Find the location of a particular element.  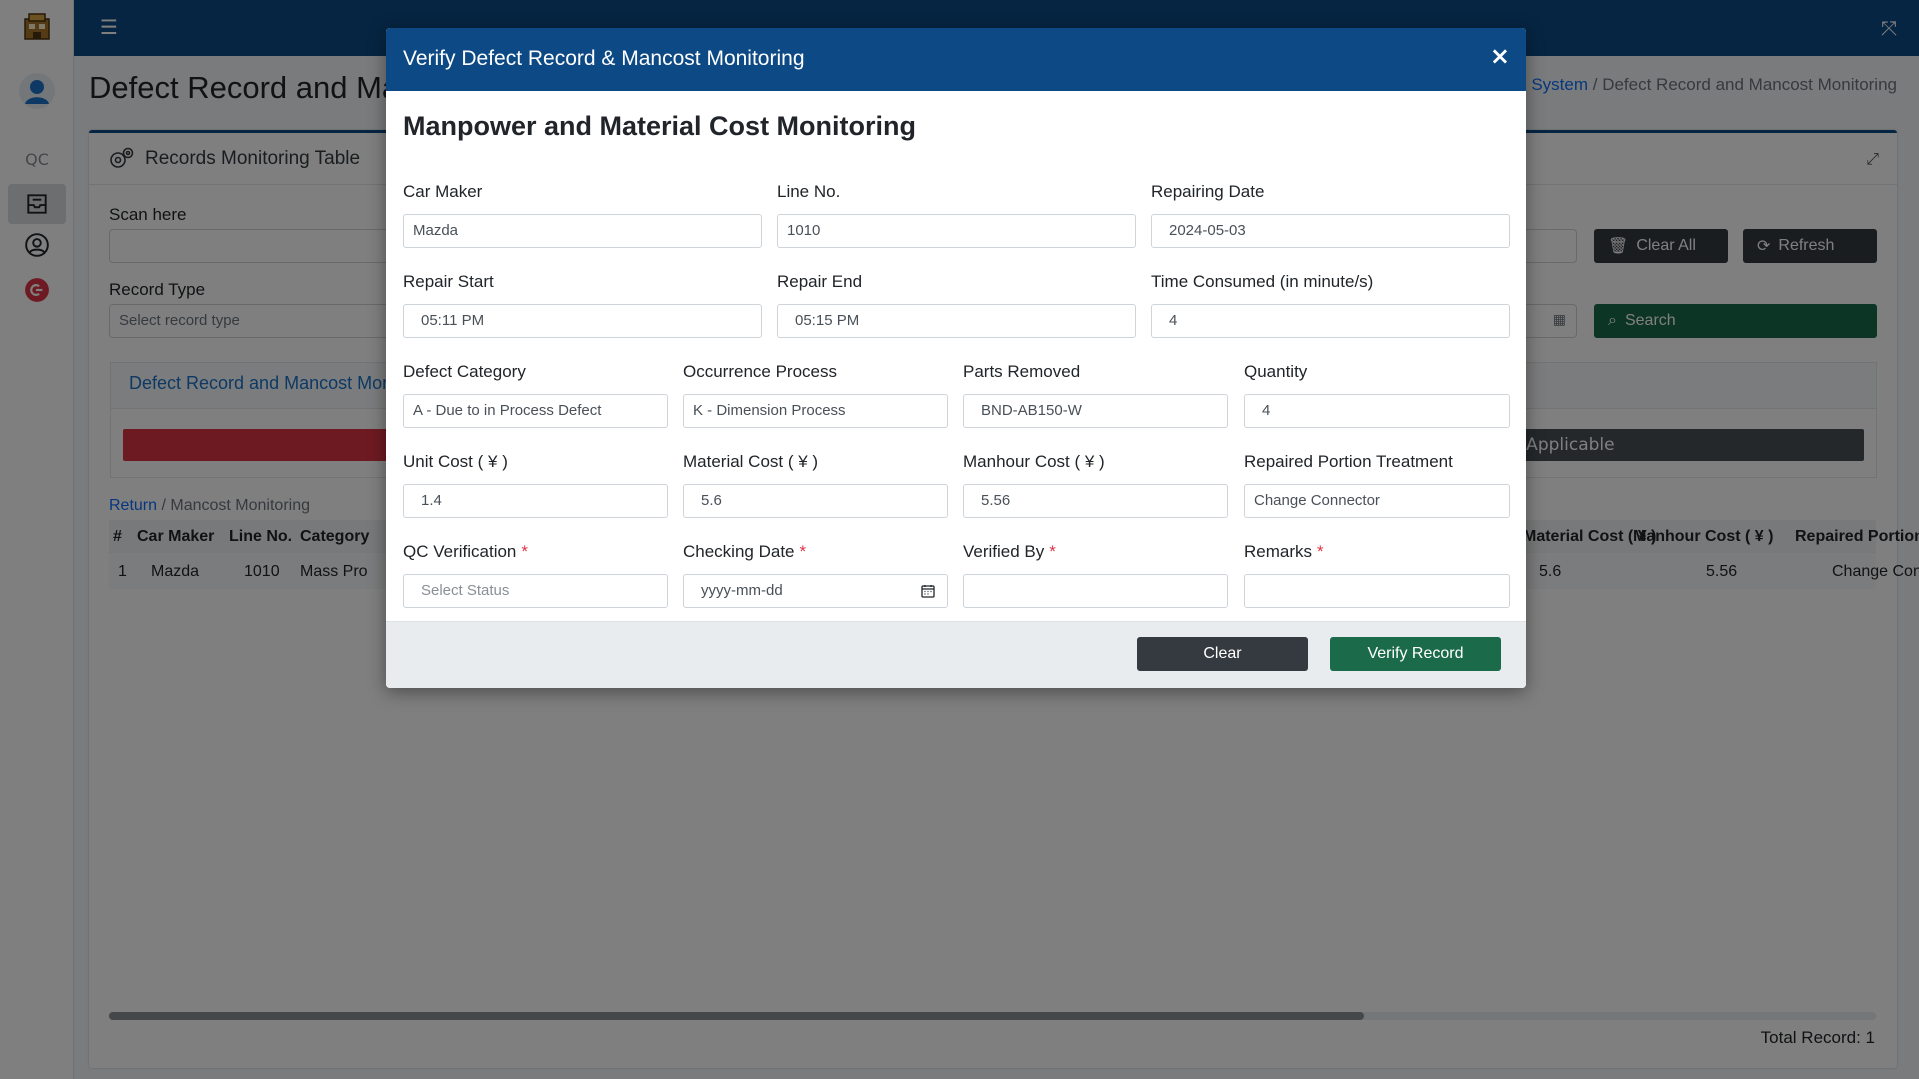

defect-category-label: Defect Category is located at coordinates (464, 371).